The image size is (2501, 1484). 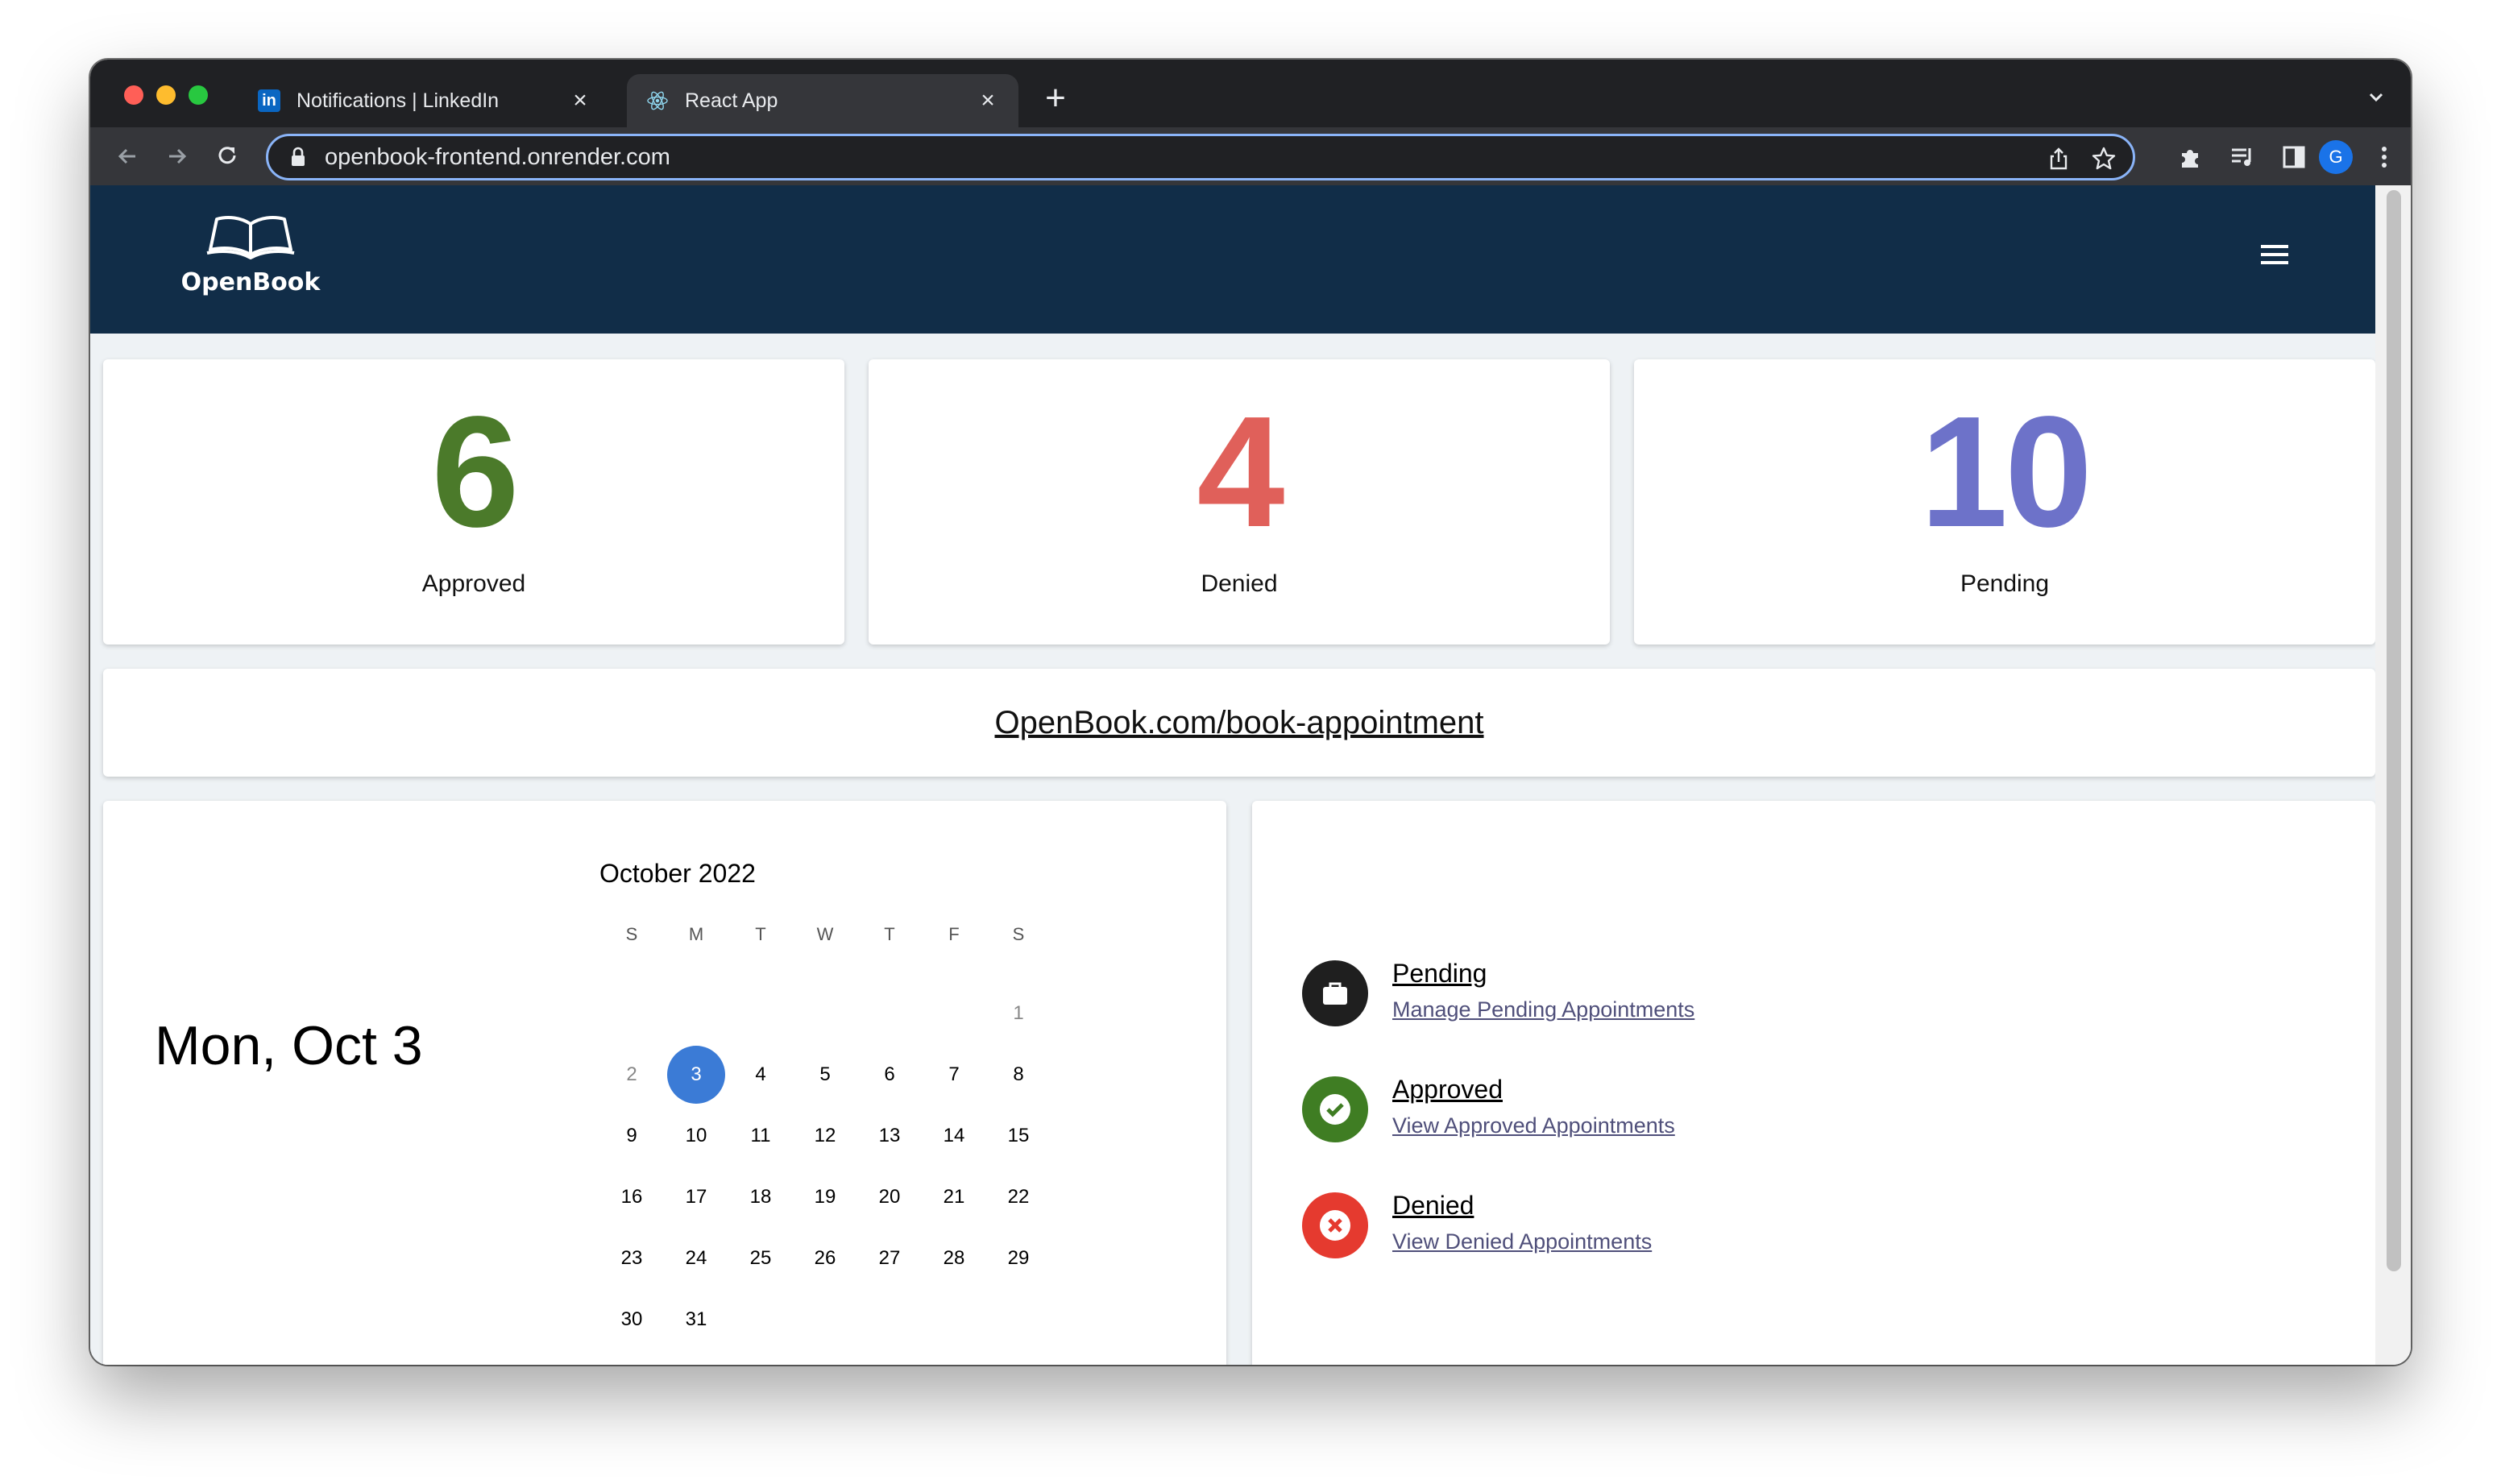 What do you see at coordinates (954, 1136) in the screenshot?
I see `calendar-day: 14` at bounding box center [954, 1136].